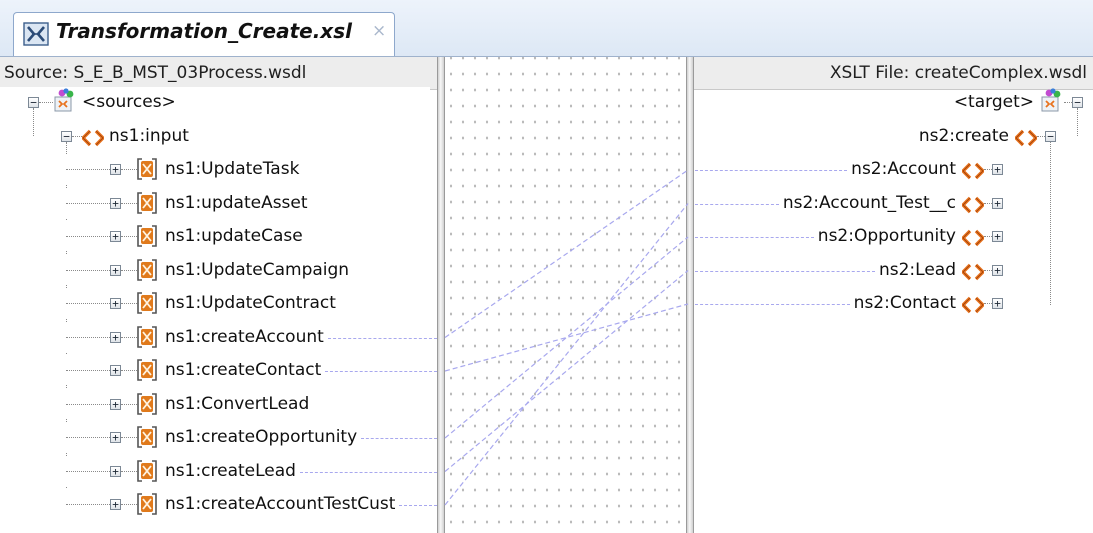 The image size is (1093, 533). What do you see at coordinates (903, 169) in the screenshot?
I see `node-label: ns2:Account` at bounding box center [903, 169].